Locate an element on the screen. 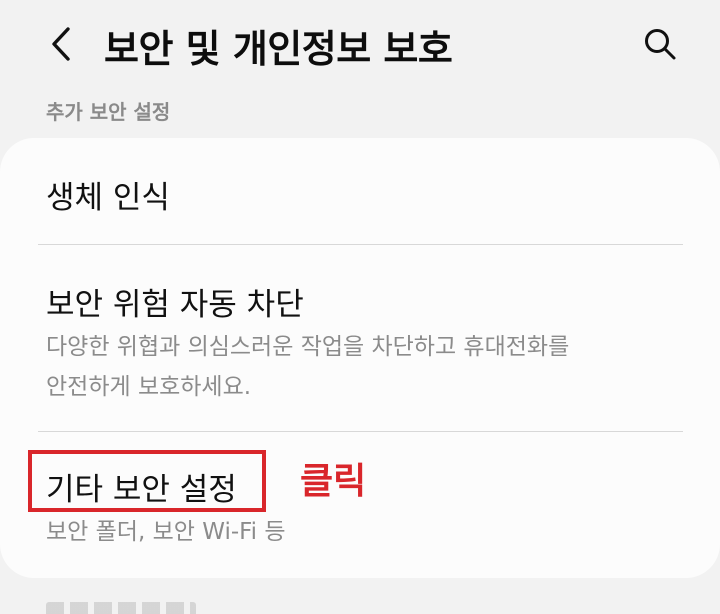 This screenshot has height=614, width=720. click-annotation: 클릭 is located at coordinates (333, 481).